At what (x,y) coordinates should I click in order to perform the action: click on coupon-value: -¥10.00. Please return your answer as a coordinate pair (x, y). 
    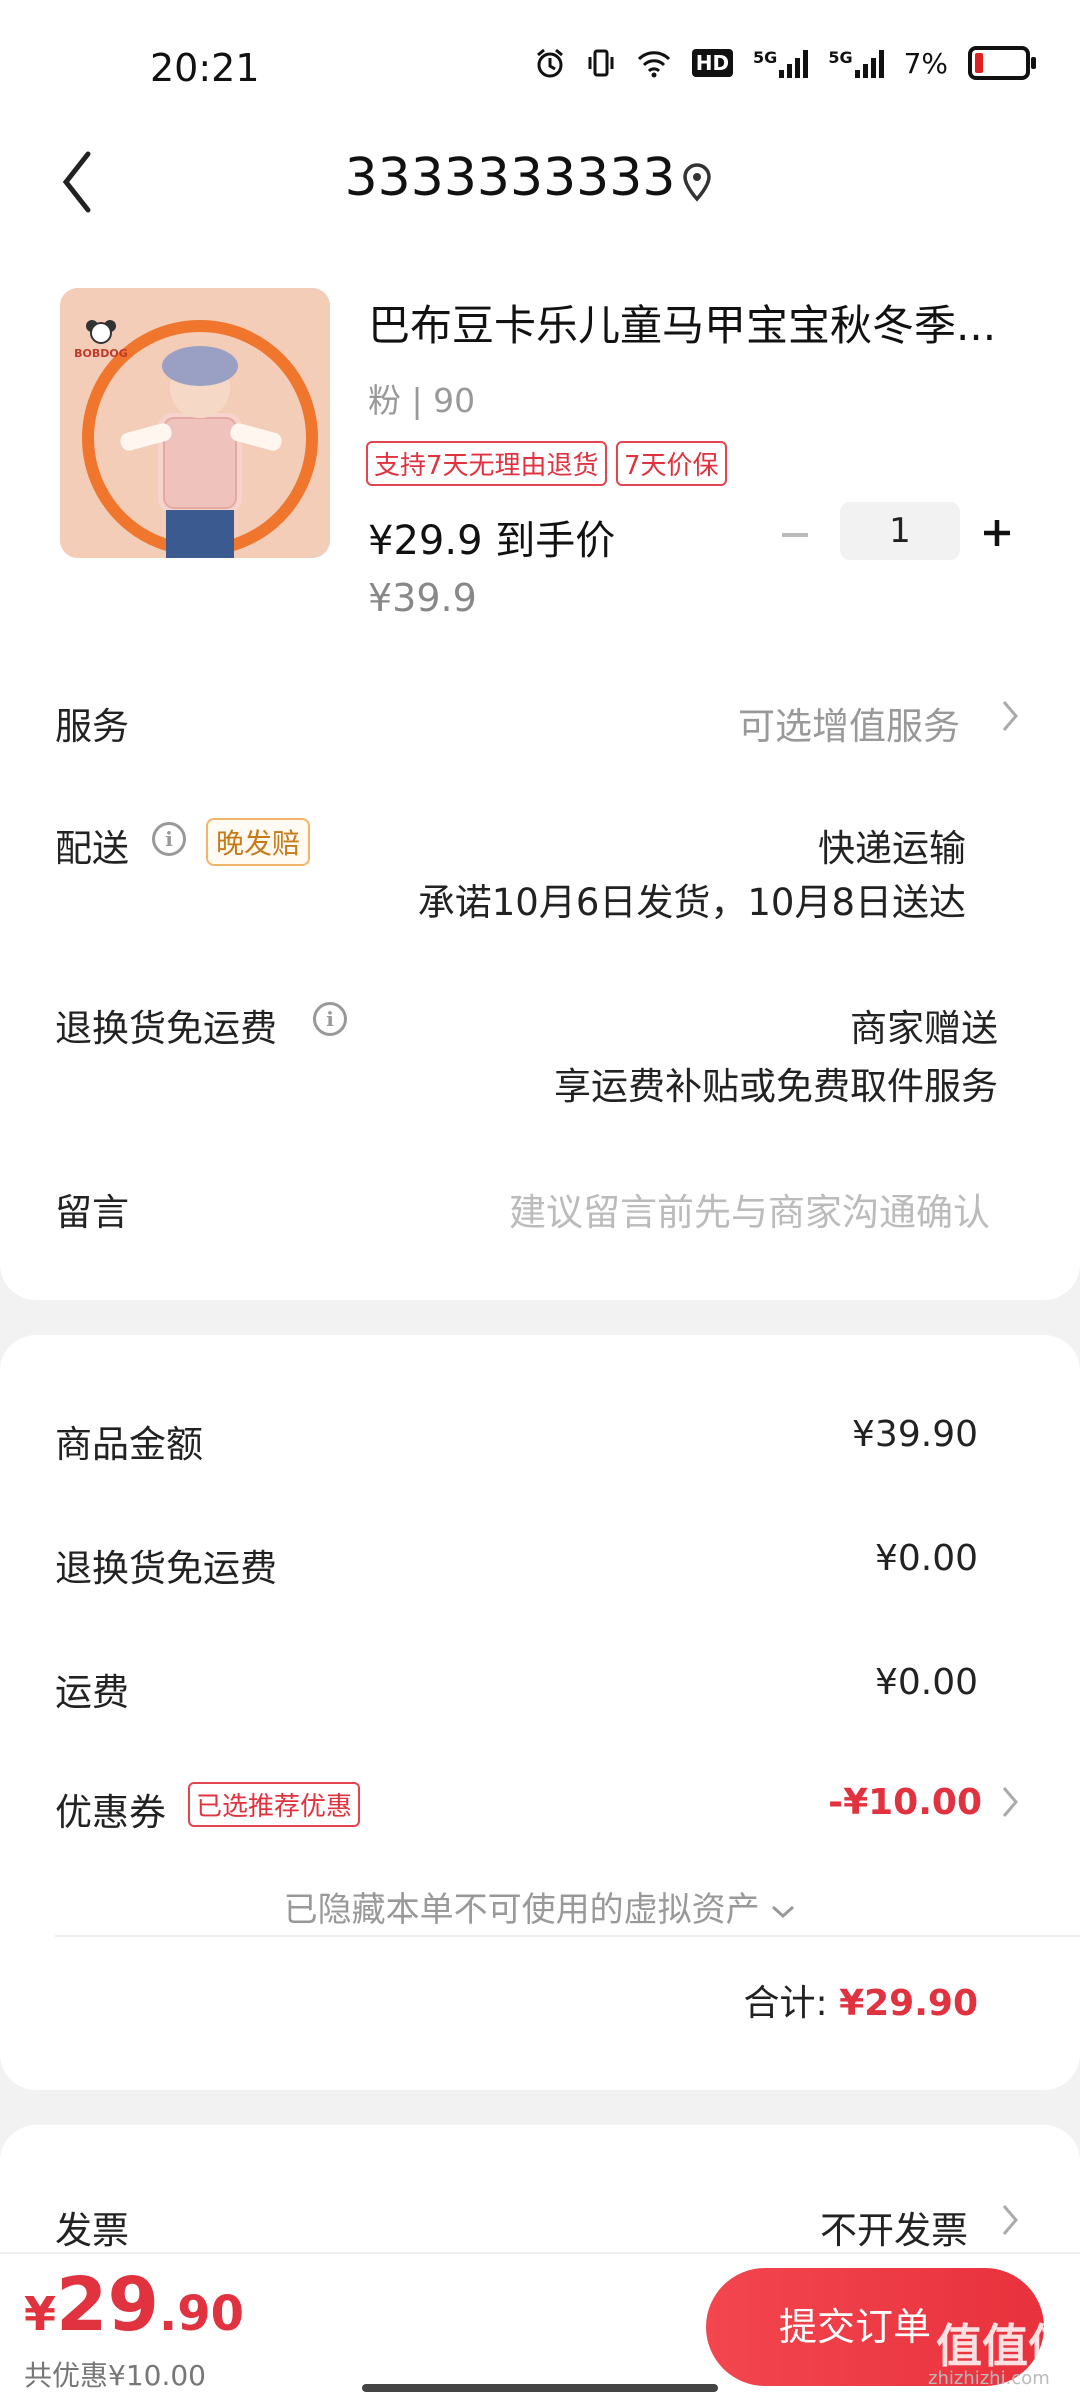
    Looking at the image, I should click on (905, 1802).